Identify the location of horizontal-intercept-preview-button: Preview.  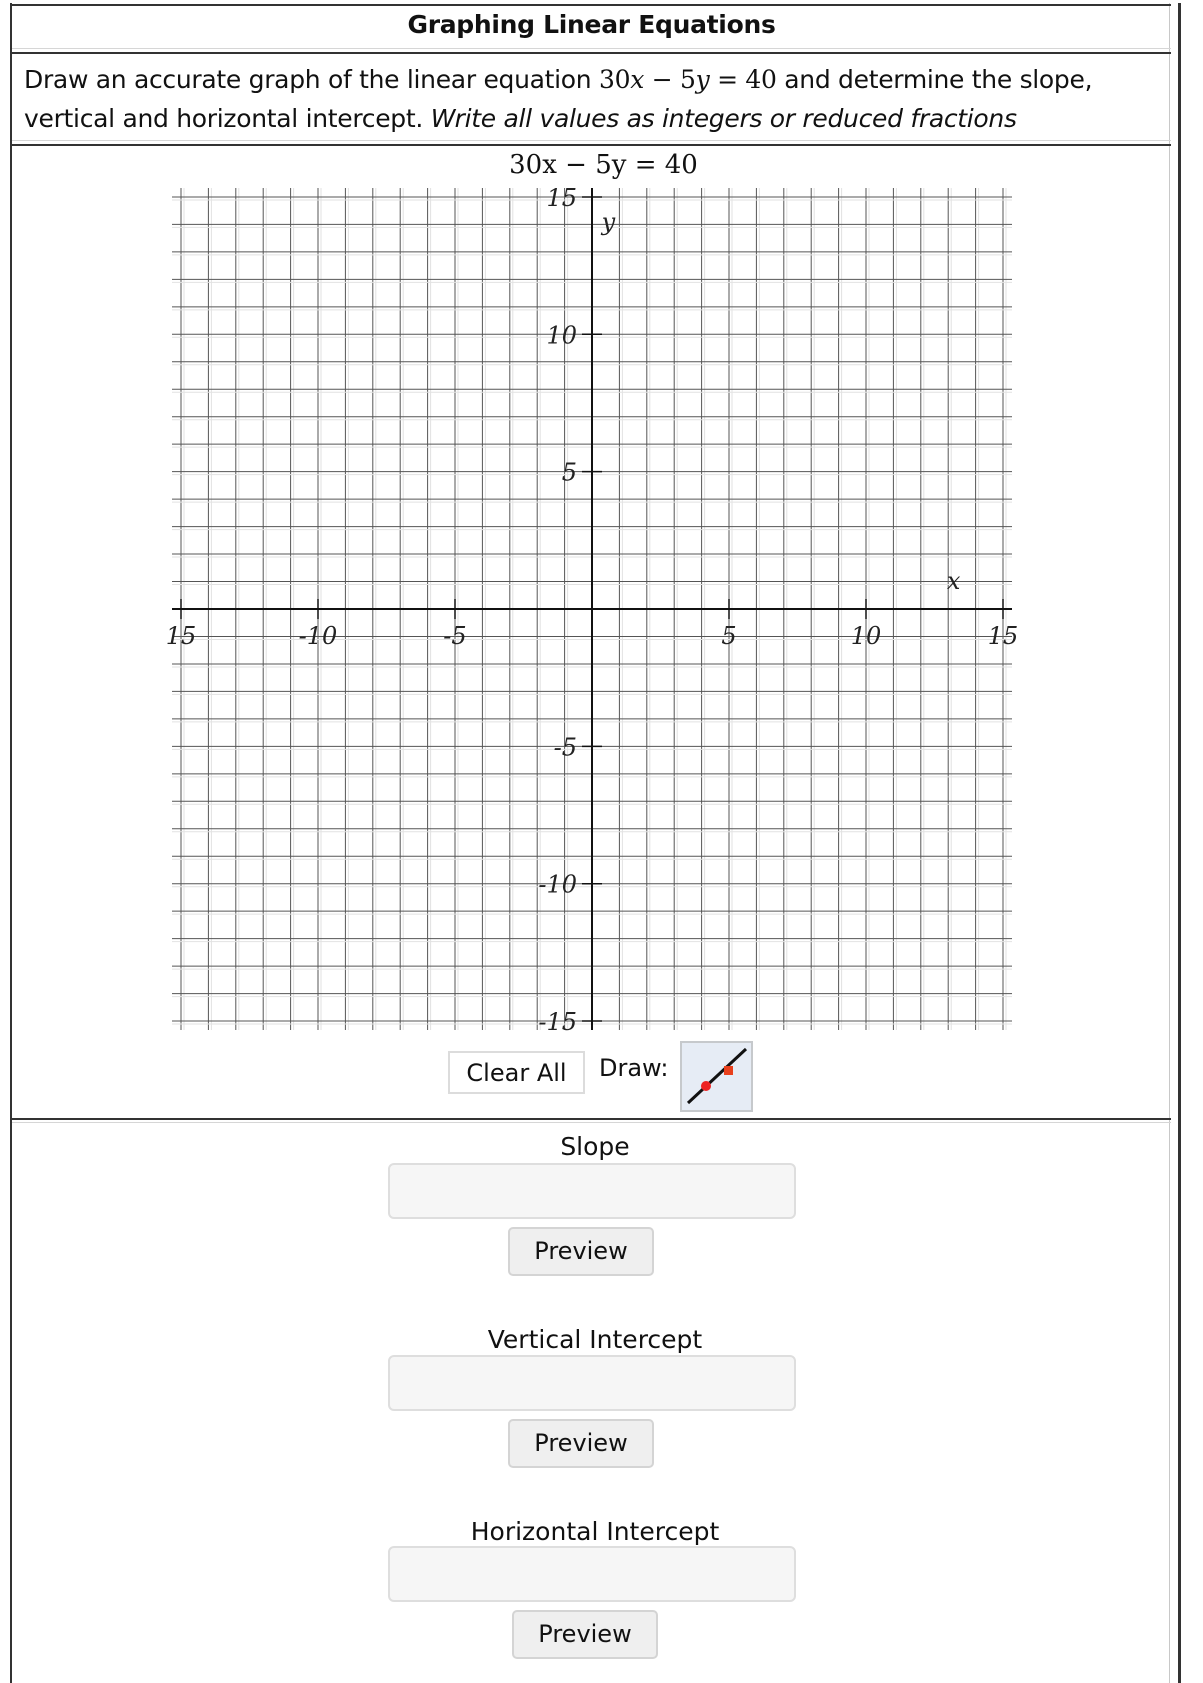
(585, 1634).